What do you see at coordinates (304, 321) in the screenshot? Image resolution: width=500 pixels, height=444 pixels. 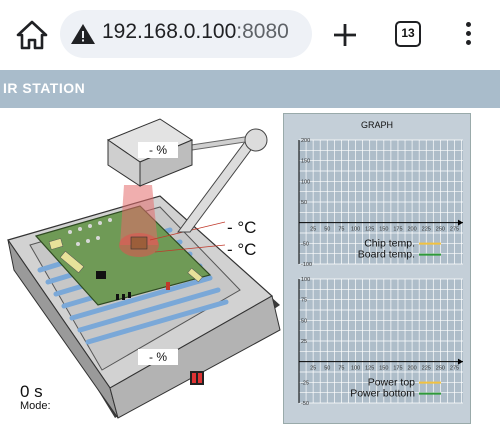 I see `power-y-tick-label: 50` at bounding box center [304, 321].